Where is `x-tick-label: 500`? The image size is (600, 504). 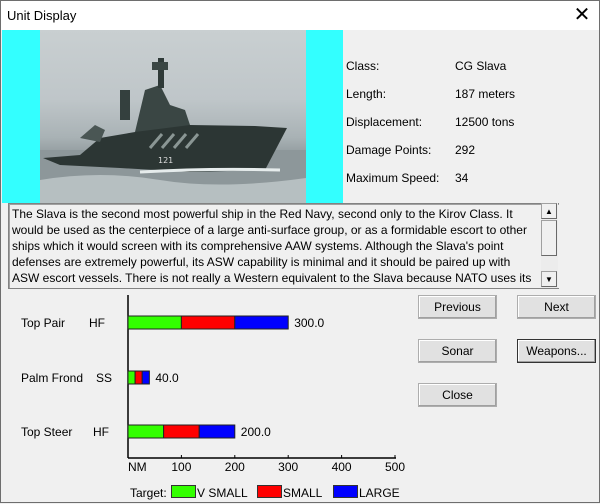 x-tick-label: 500 is located at coordinates (395, 467).